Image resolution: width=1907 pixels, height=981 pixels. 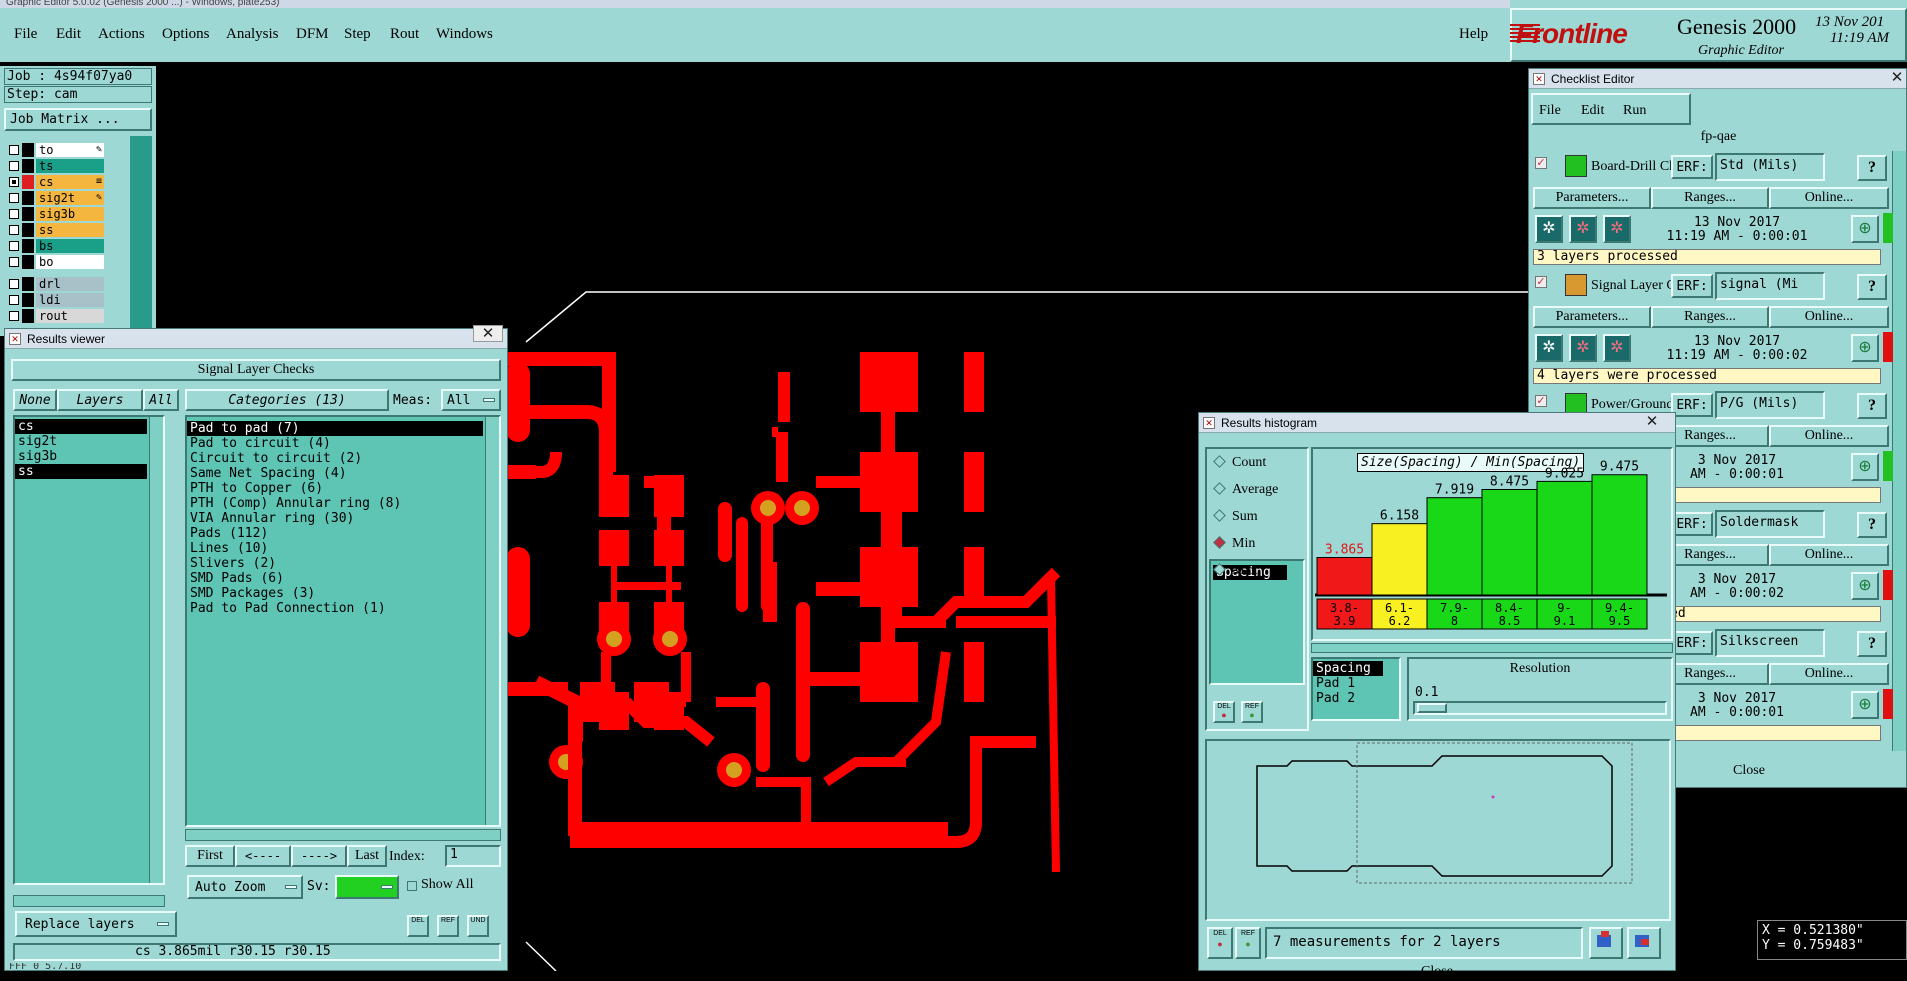 I want to click on all-button: All, so click(x=161, y=400).